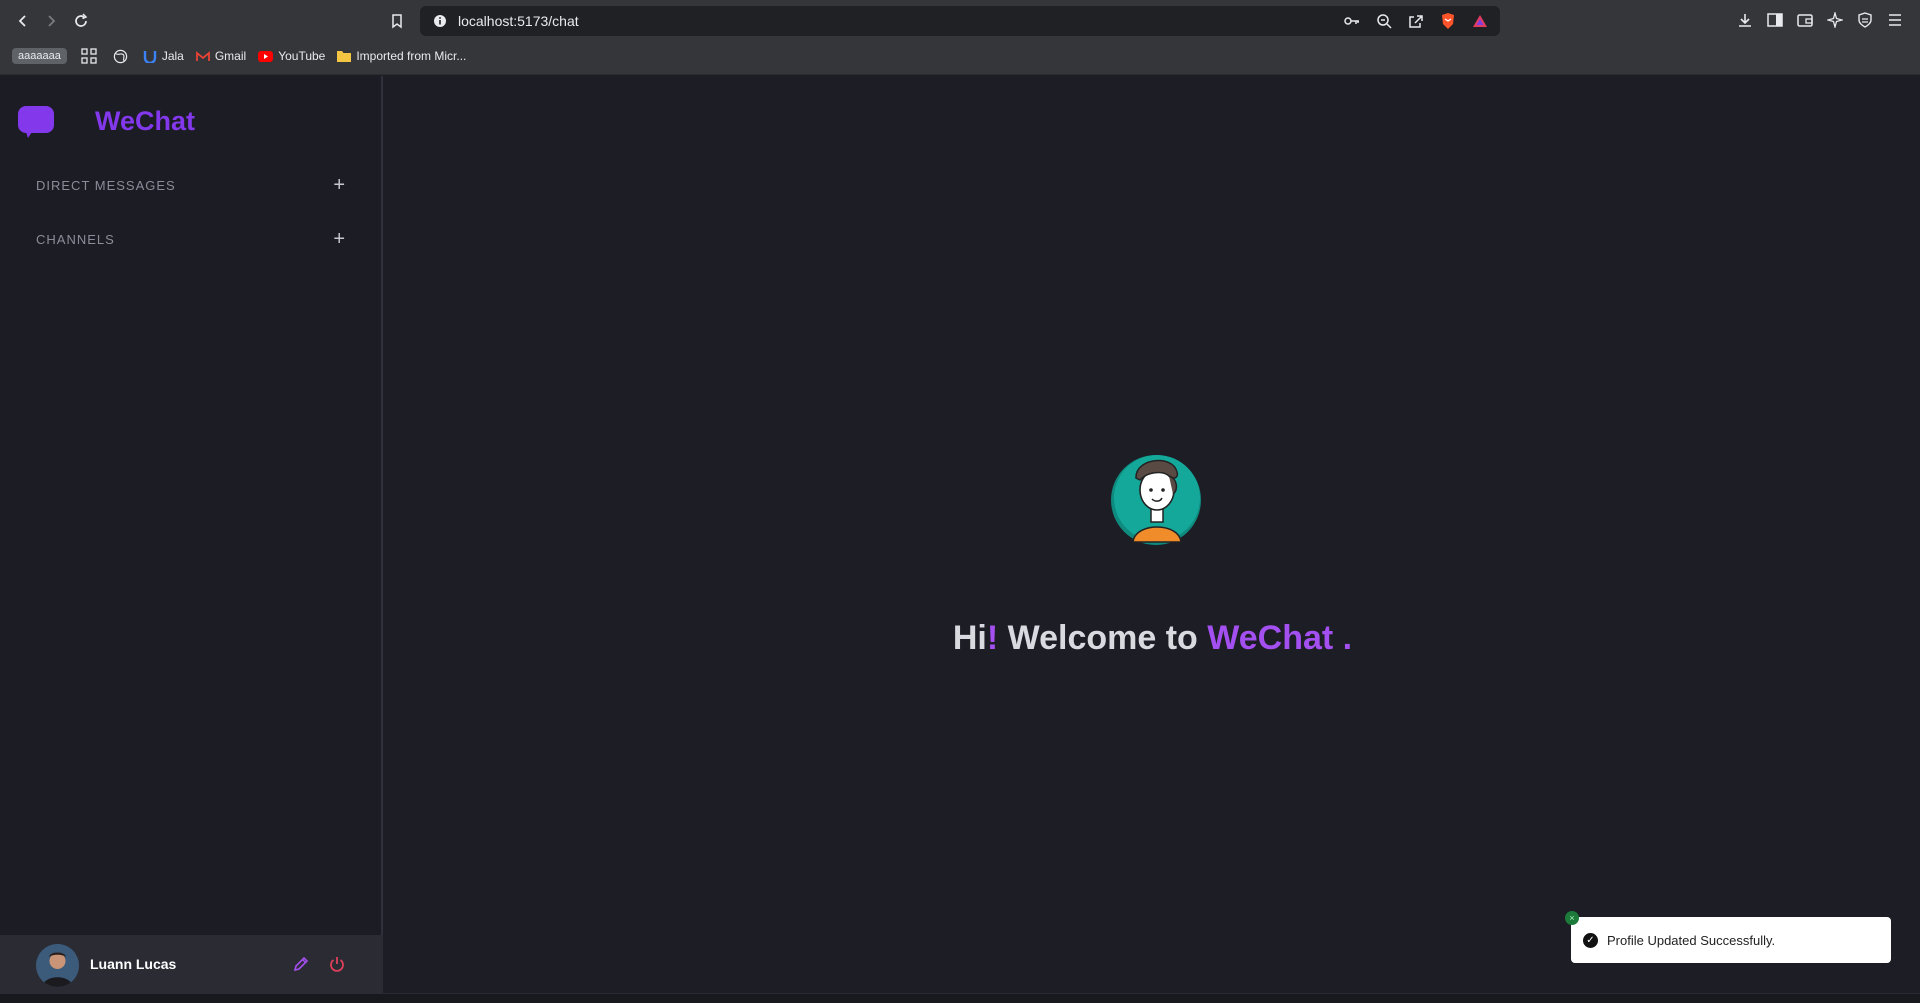 The width and height of the screenshot is (1920, 1003). What do you see at coordinates (1572, 918) in the screenshot?
I see `toast-close-button: ×` at bounding box center [1572, 918].